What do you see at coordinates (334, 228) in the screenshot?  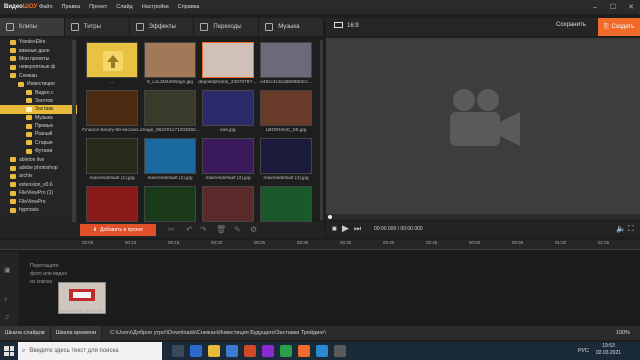 I see `stop-icon: ■` at bounding box center [334, 228].